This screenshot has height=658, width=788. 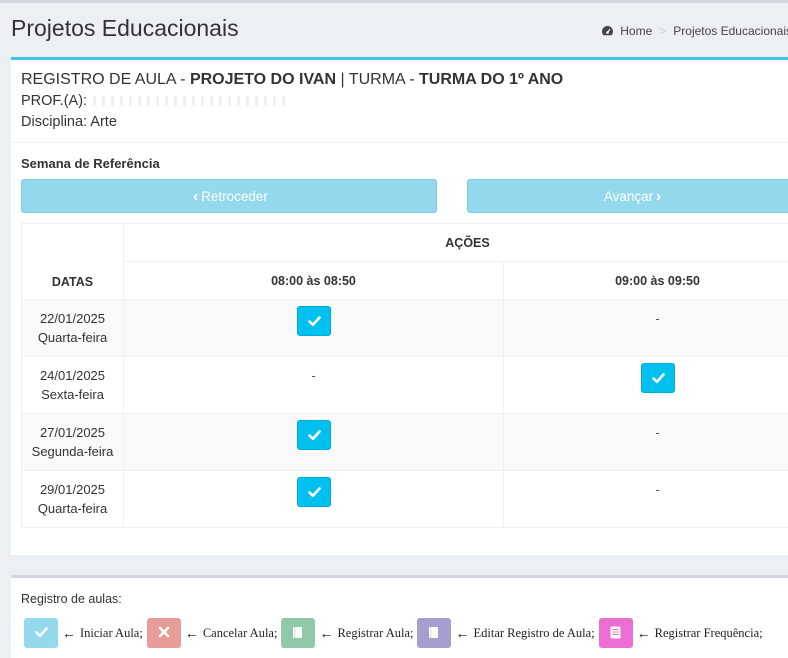 What do you see at coordinates (187, 101) in the screenshot?
I see `professor-name-redacted` at bounding box center [187, 101].